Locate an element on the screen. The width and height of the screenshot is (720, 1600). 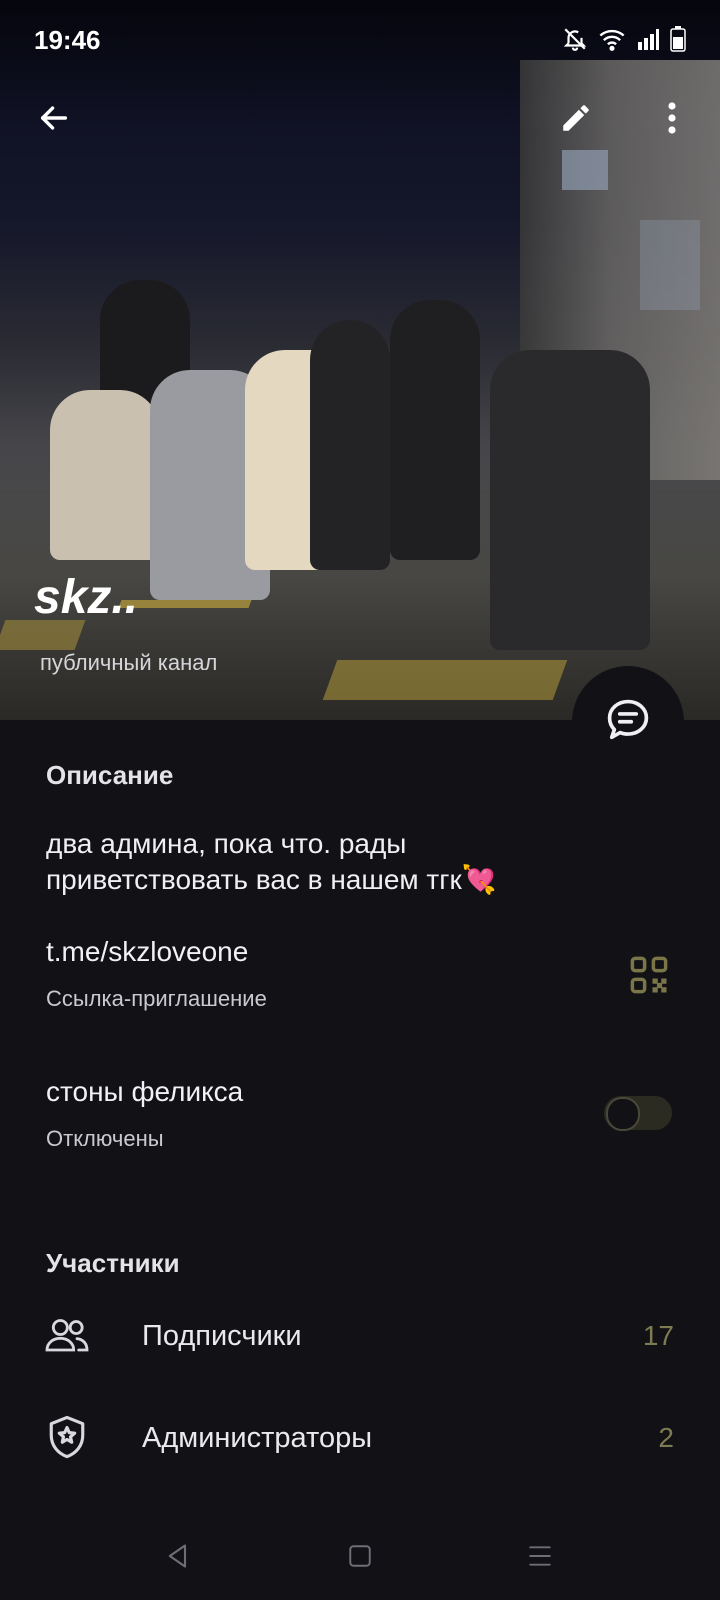
battery-icon is located at coordinates (678, 41).